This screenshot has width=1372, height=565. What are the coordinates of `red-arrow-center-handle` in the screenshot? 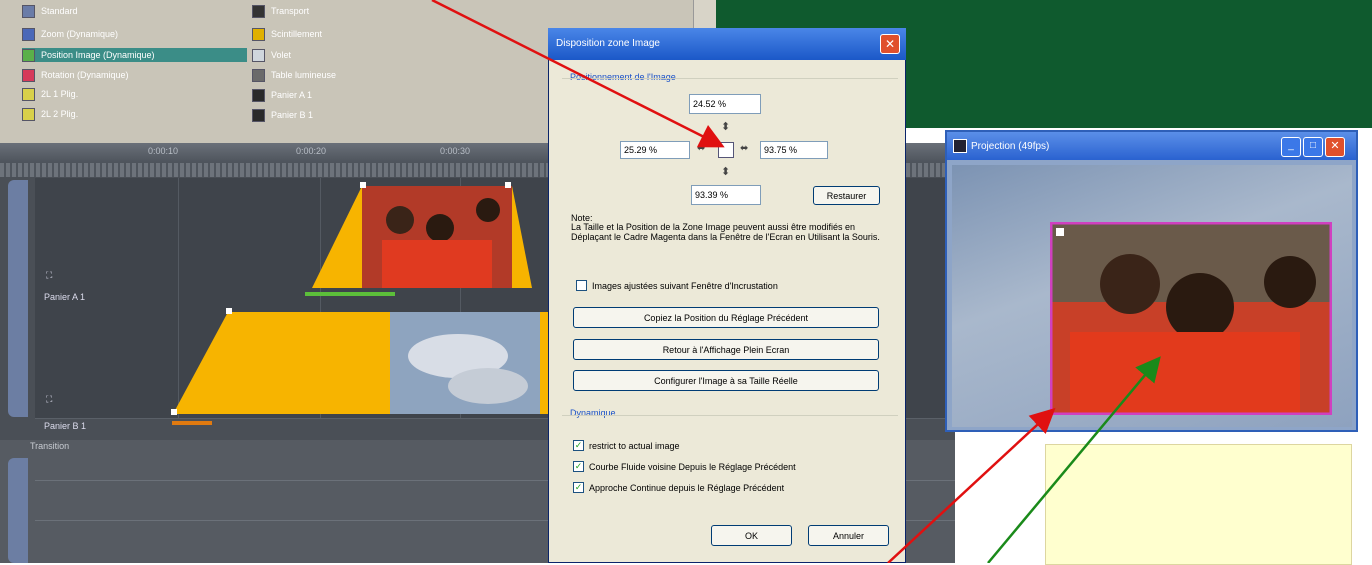 It's located at (578, 74).